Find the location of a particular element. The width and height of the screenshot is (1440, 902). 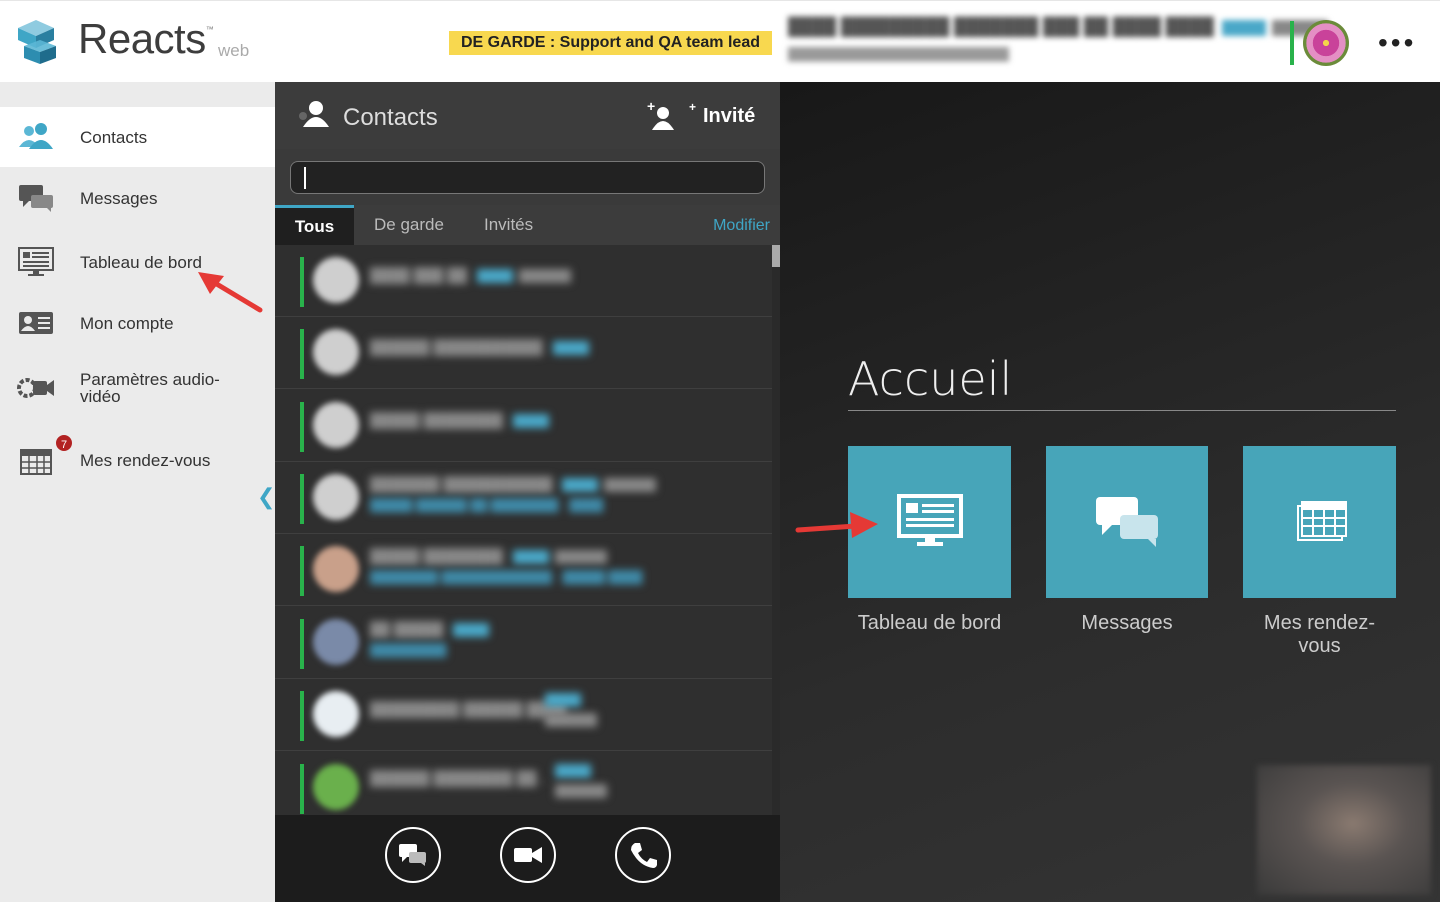

reacts-logo-icon is located at coordinates (37, 42).